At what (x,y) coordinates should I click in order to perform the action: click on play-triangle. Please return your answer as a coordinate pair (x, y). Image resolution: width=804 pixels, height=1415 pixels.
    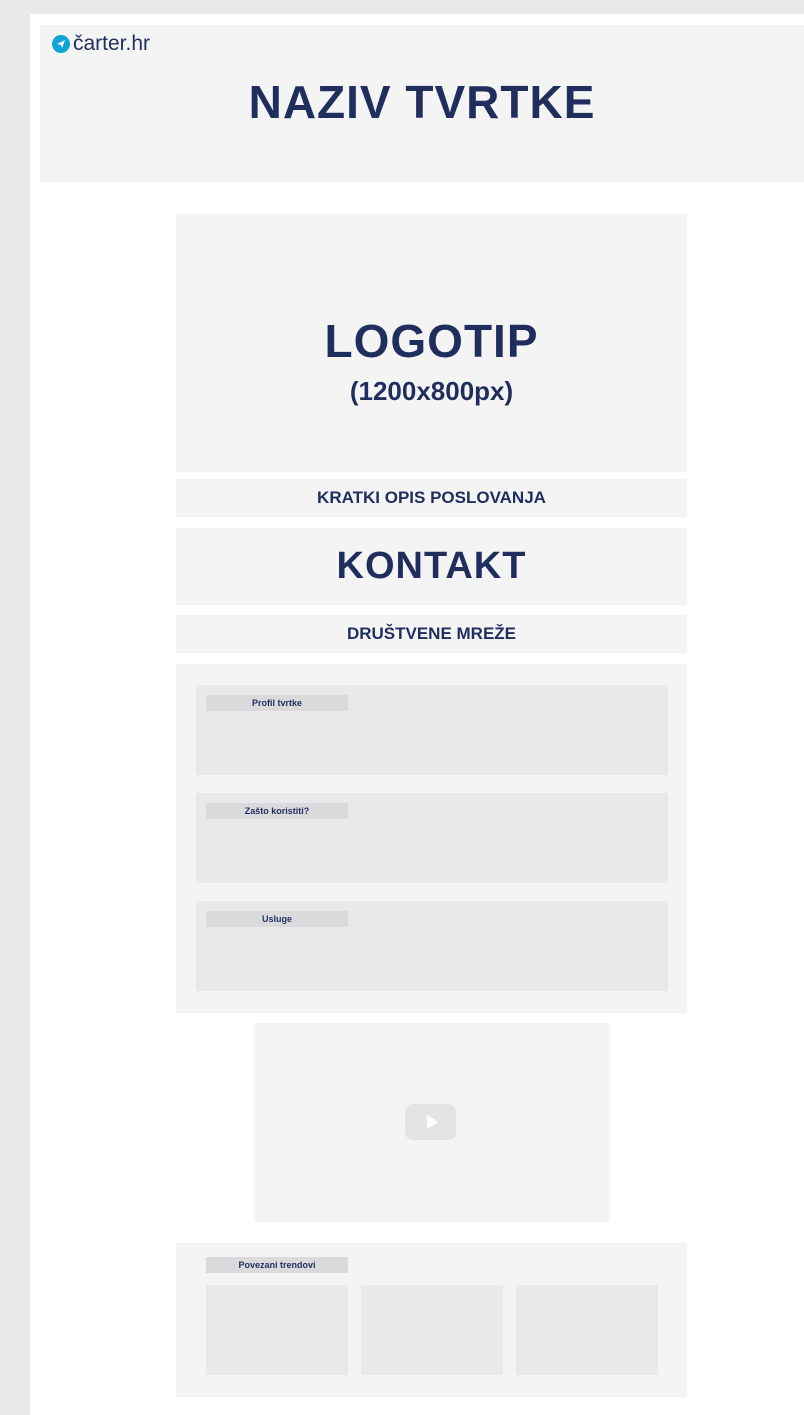
    Looking at the image, I should click on (432, 1122).